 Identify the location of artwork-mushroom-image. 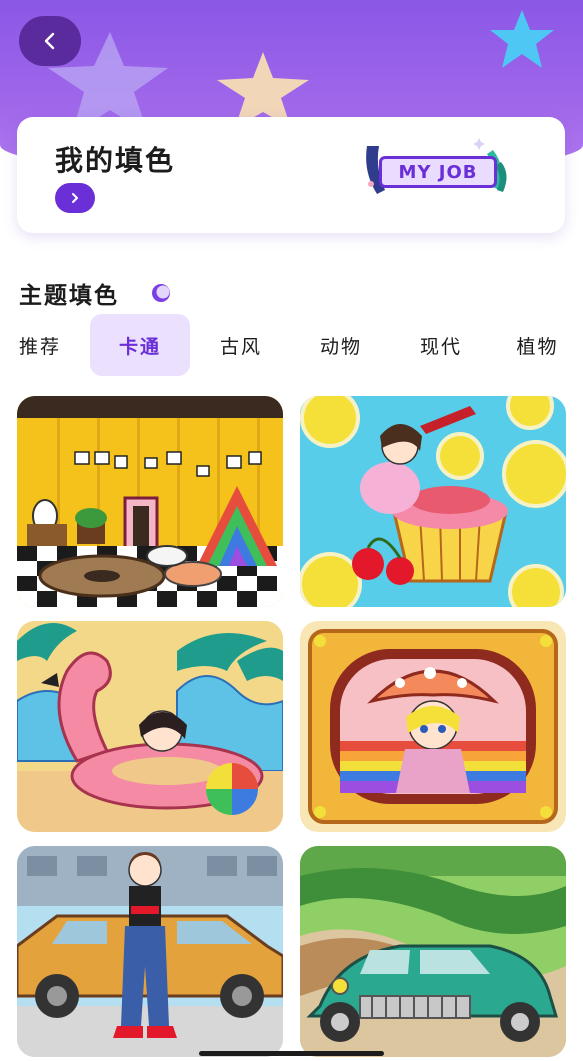
(433, 726).